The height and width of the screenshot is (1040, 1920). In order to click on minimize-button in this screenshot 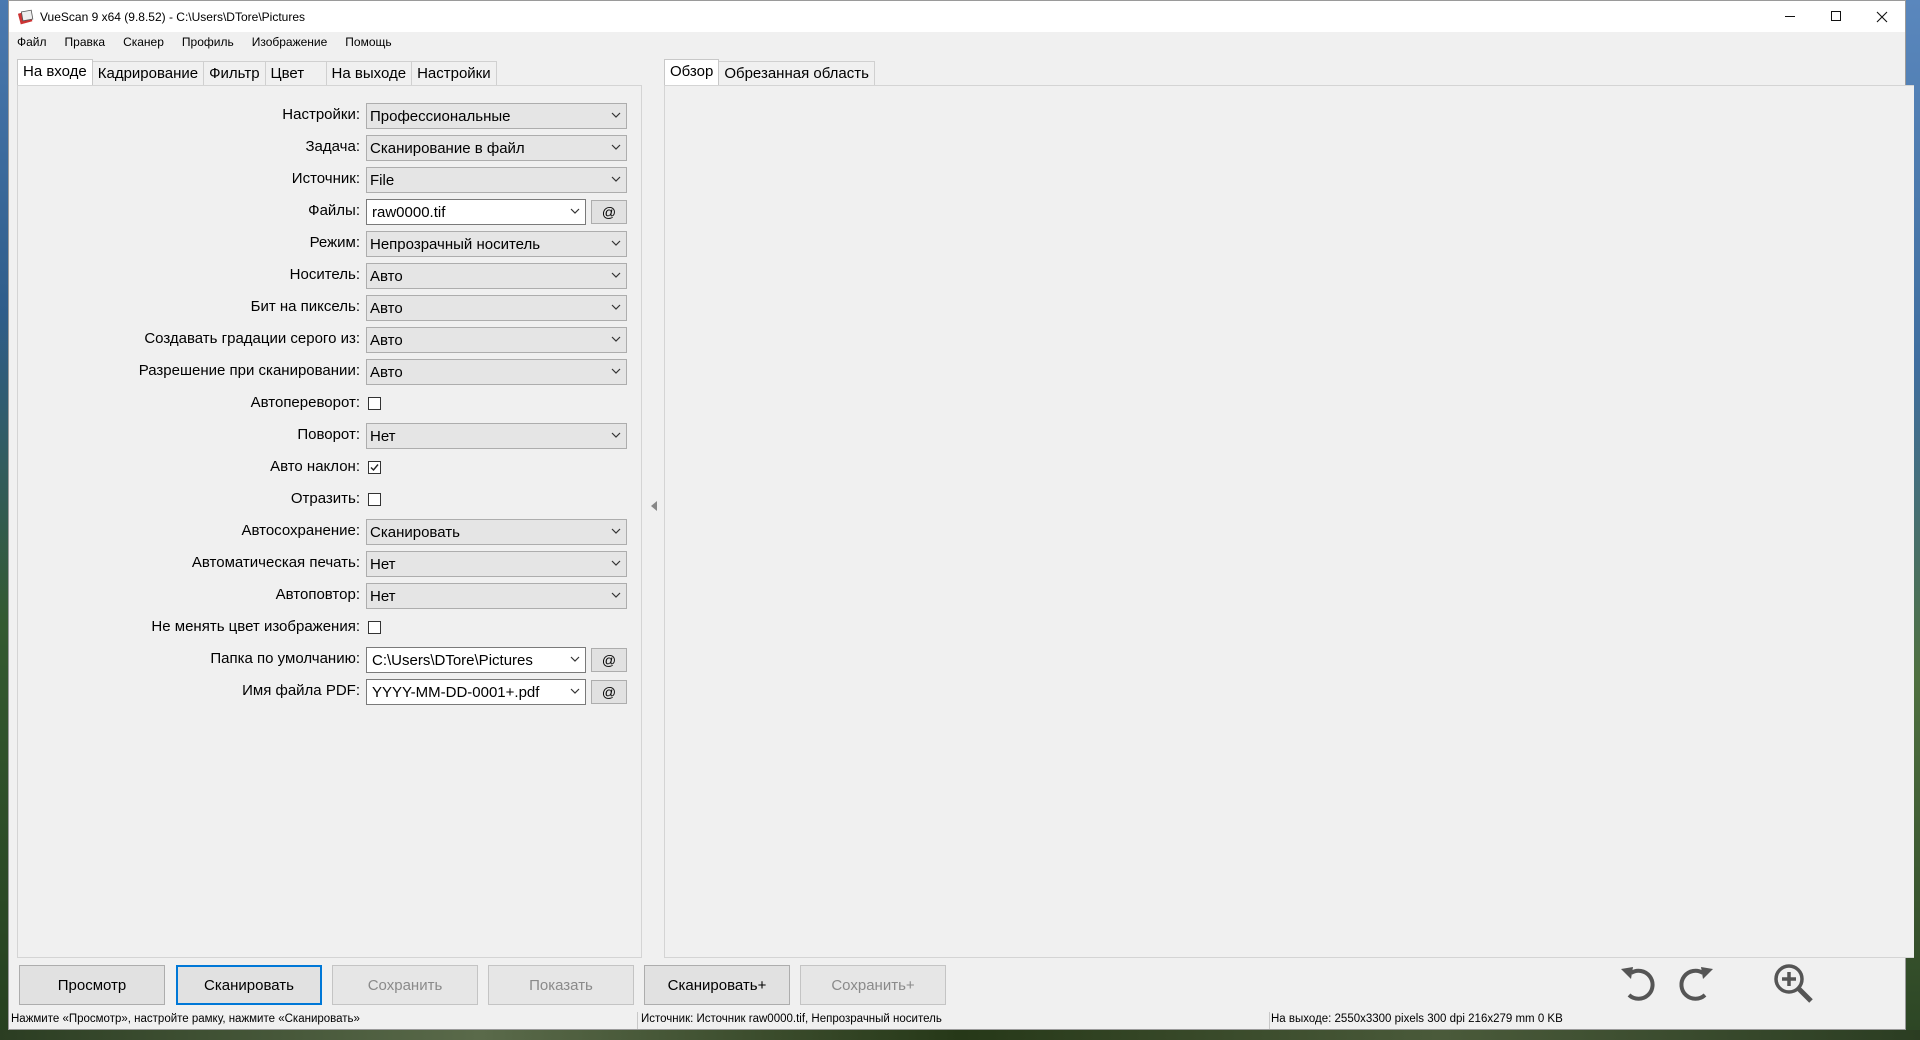, I will do `click(1790, 16)`.